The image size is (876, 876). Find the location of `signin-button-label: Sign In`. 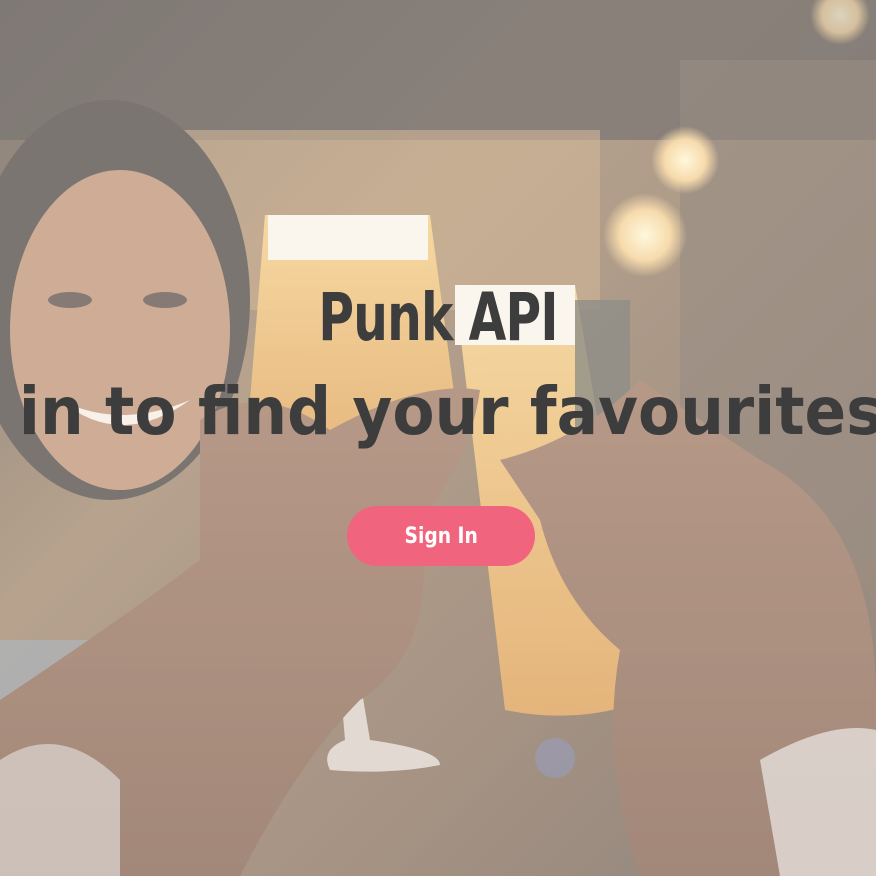

signin-button-label: Sign In is located at coordinates (441, 536).